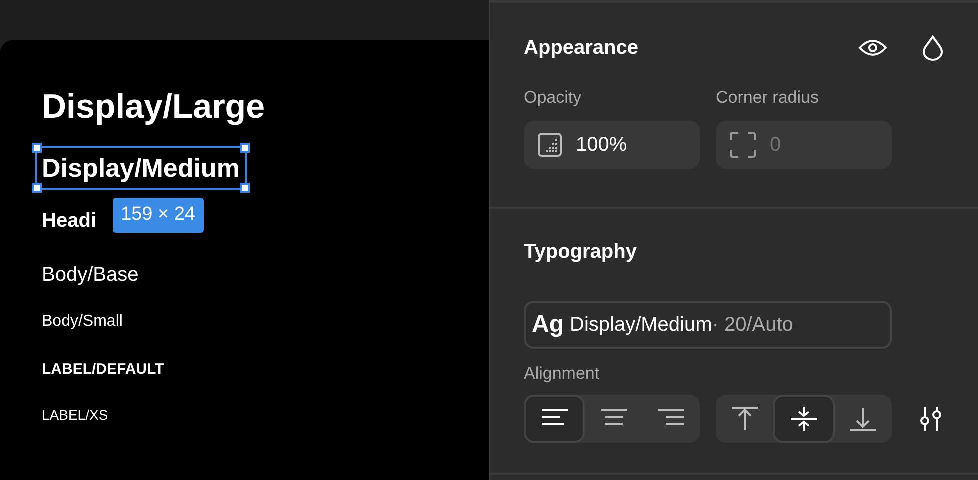  I want to click on sliders-icon, so click(931, 419).